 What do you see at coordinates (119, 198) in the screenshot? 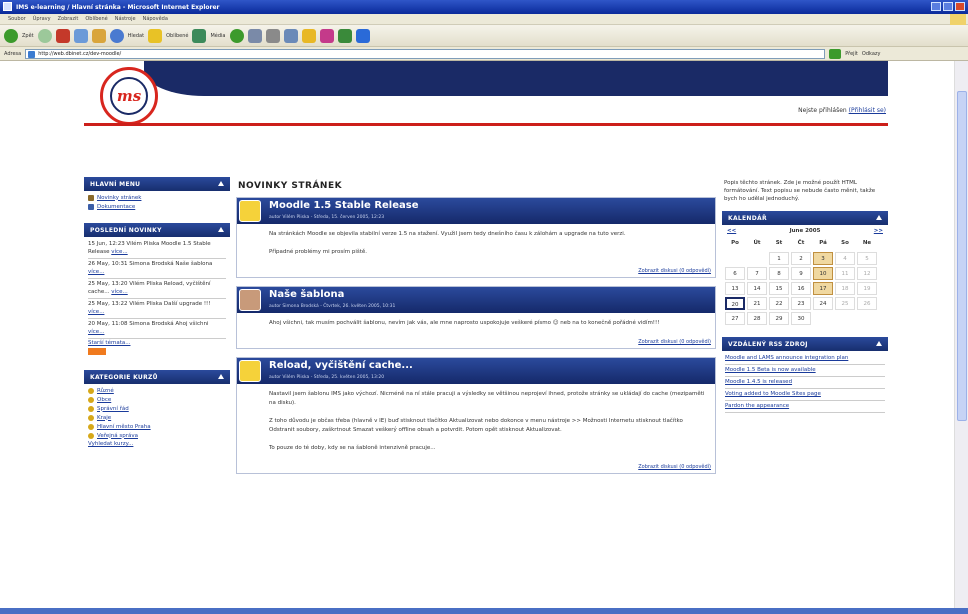
I see `menu-item-label: Novinky stránek` at bounding box center [119, 198].